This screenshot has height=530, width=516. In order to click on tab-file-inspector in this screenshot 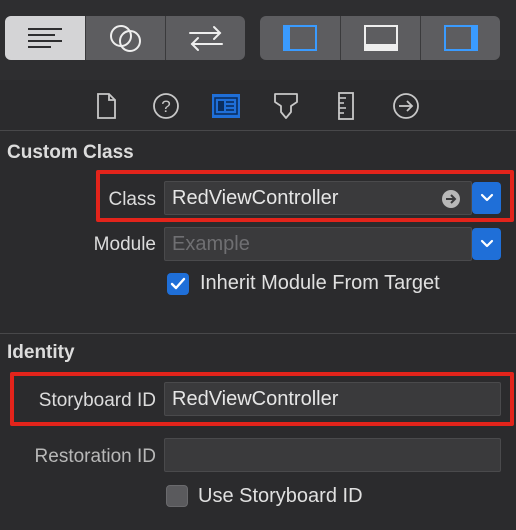, I will do `click(106, 106)`.